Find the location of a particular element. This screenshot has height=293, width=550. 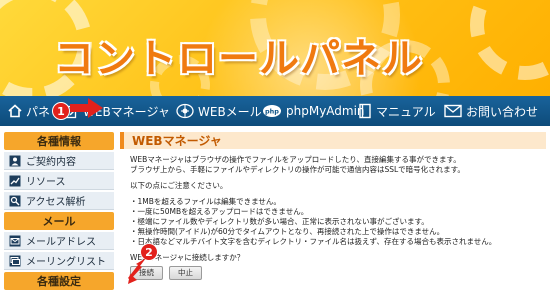

php-icon: php is located at coordinates (272, 111).